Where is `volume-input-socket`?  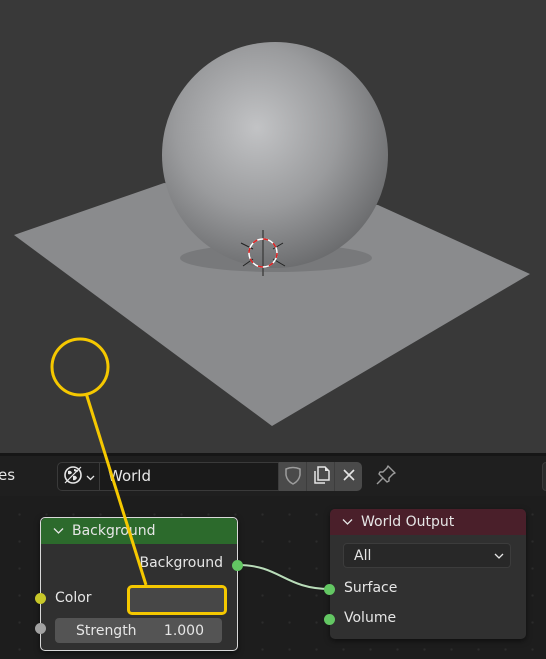
volume-input-socket is located at coordinates (329, 619).